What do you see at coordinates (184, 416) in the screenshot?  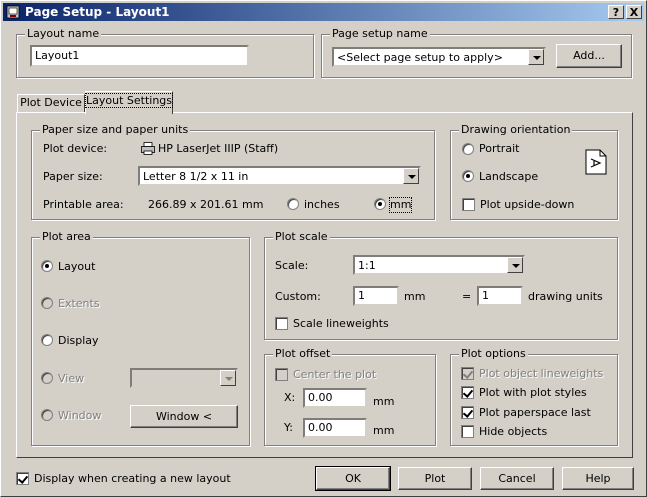 I see `window-pick-button: Window <` at bounding box center [184, 416].